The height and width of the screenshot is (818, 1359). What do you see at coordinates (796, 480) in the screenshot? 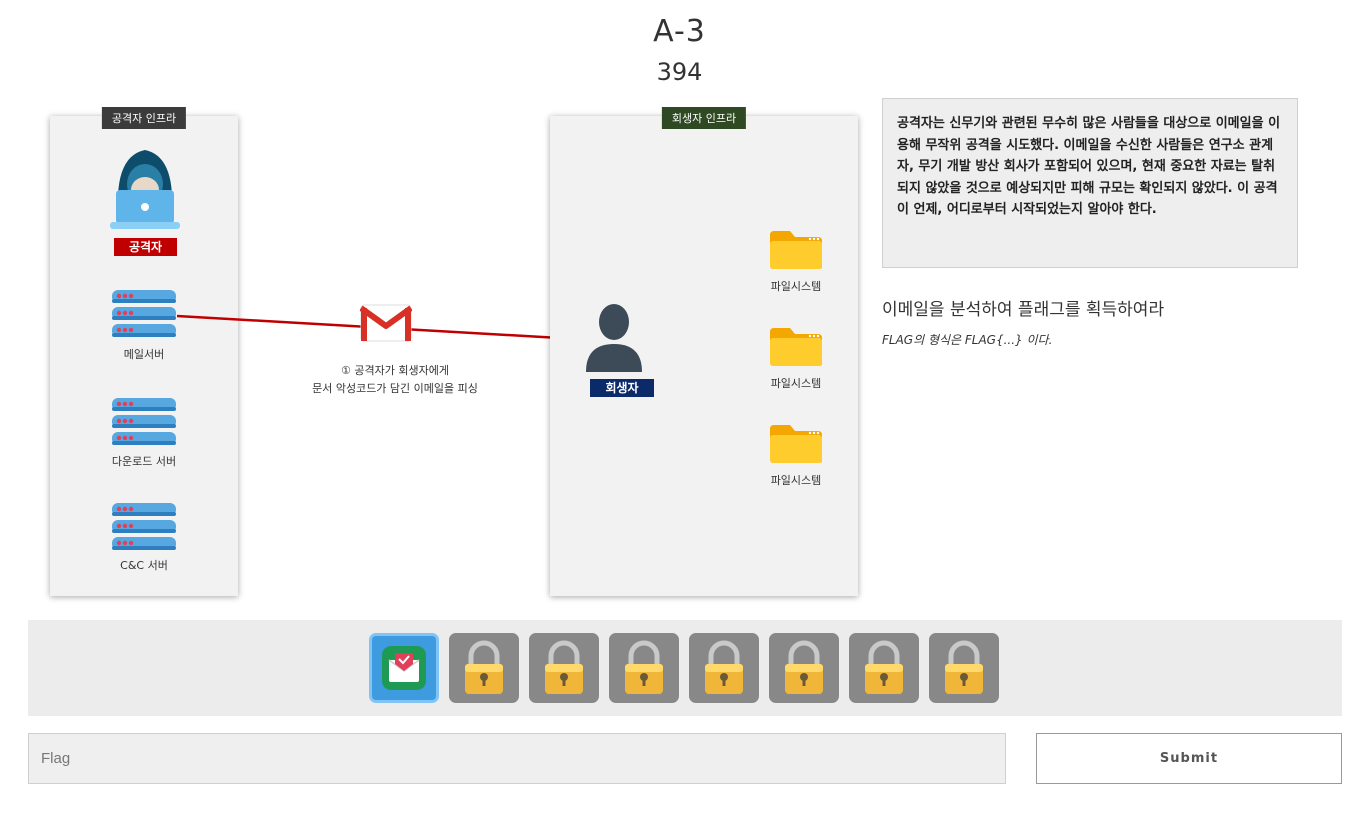
I see `filesystem-label-3: 파일시스템` at bounding box center [796, 480].